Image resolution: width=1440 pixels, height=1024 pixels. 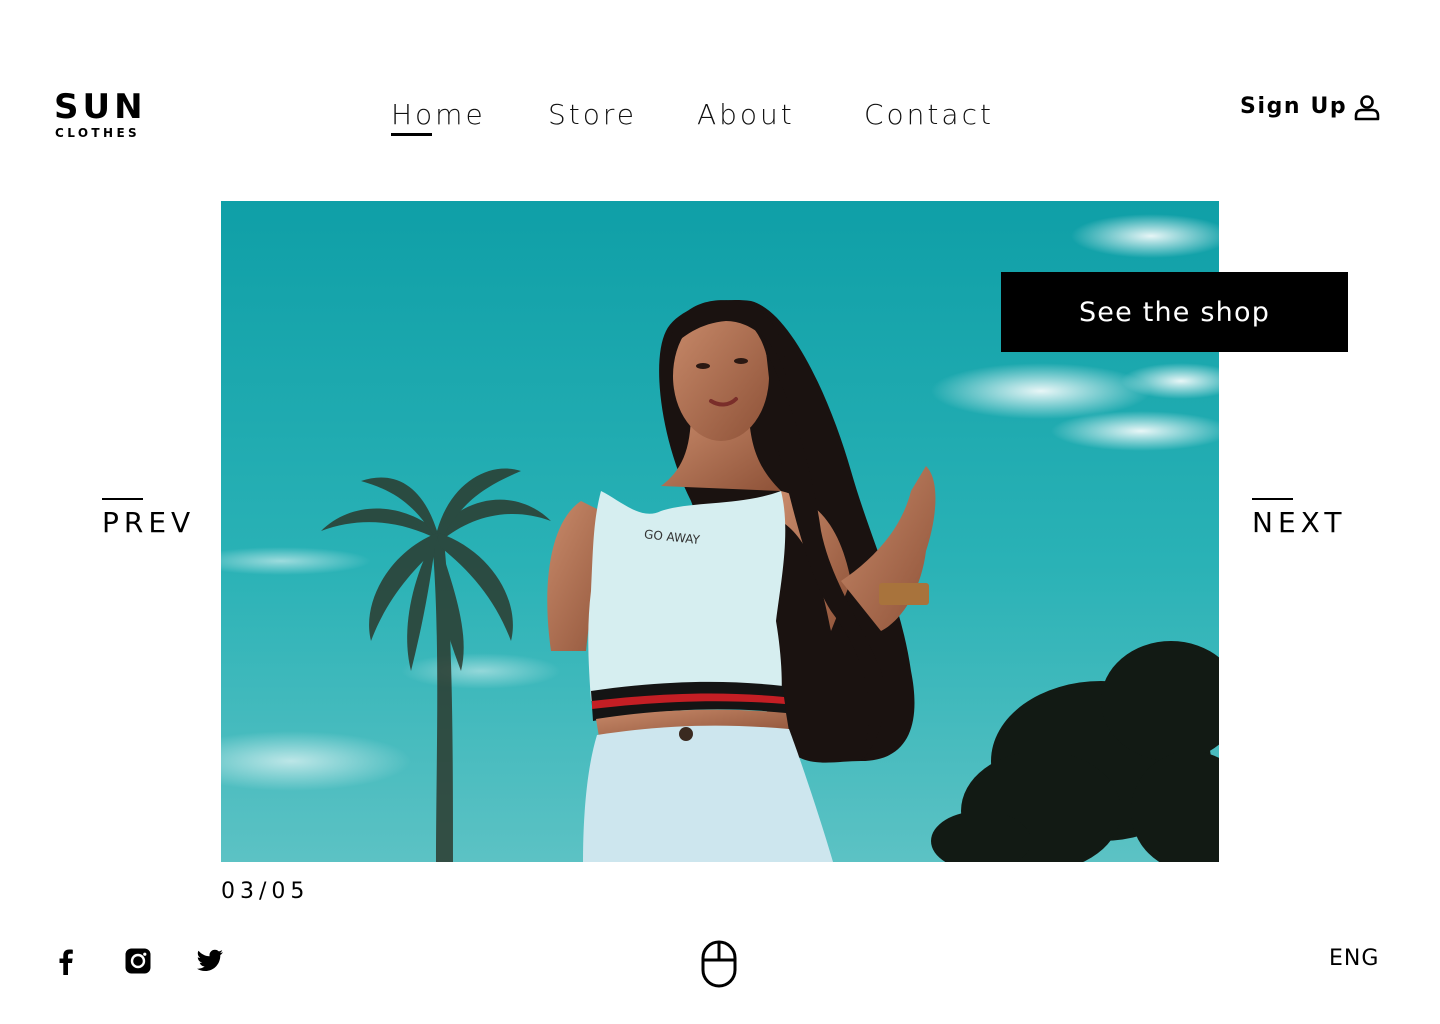 What do you see at coordinates (265, 891) in the screenshot?
I see `slide-counter: 03/05` at bounding box center [265, 891].